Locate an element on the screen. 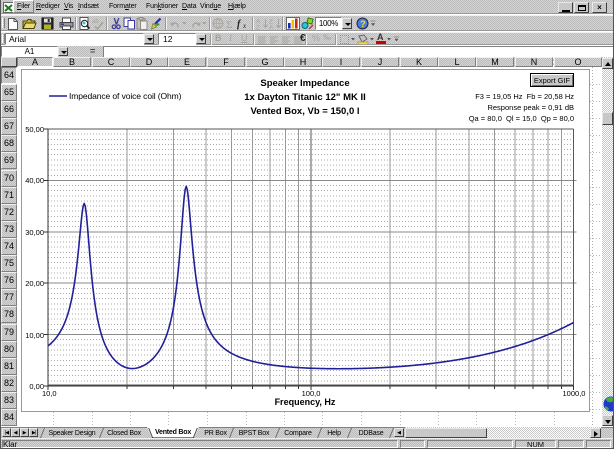 Image resolution: width=614 pixels, height=449 pixels. svg-text: Σ is located at coordinates (229, 24).